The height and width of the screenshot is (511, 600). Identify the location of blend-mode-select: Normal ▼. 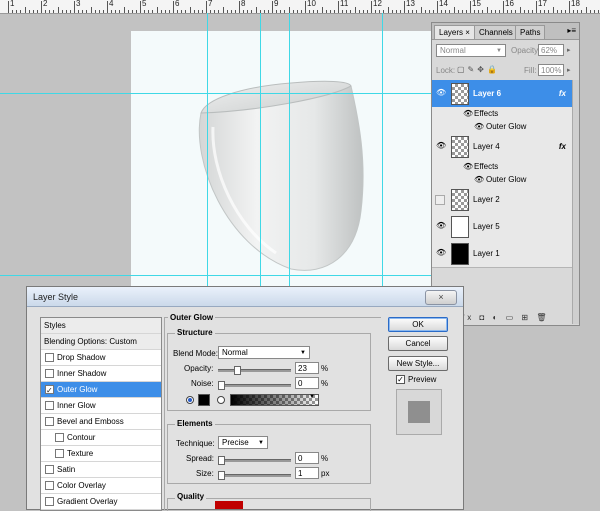
(264, 352).